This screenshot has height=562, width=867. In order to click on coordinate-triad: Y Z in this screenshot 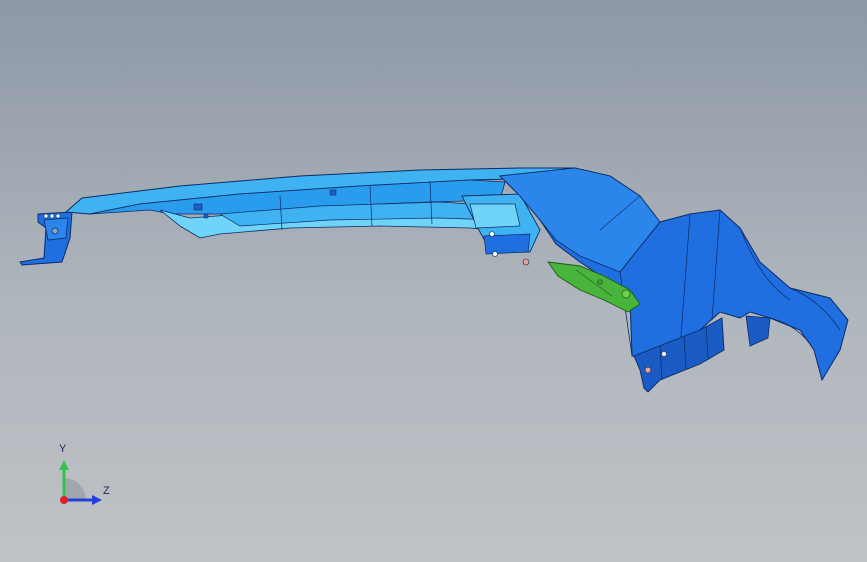, I will do `click(80, 474)`.